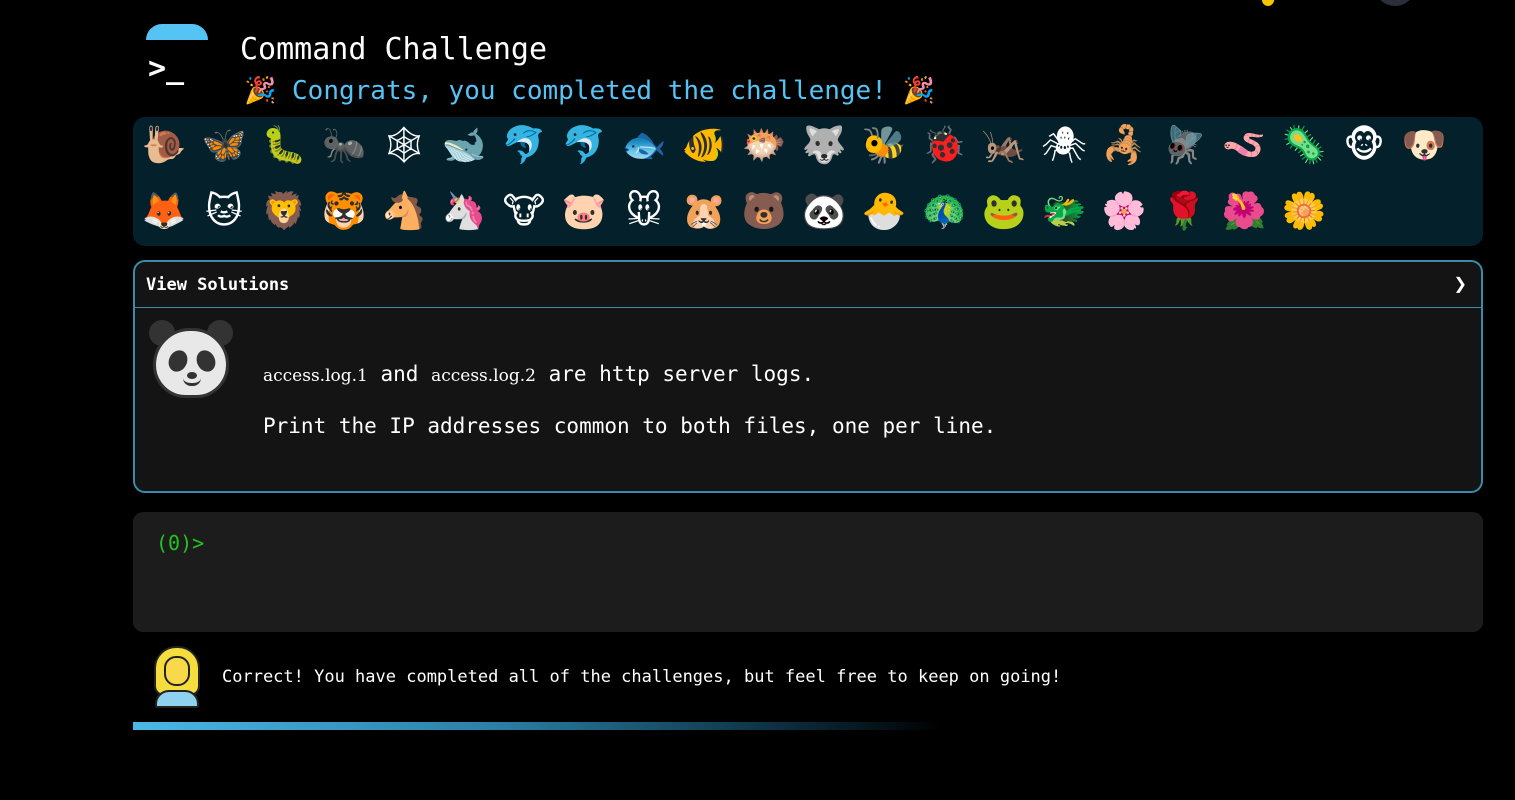 The width and height of the screenshot is (1515, 800). I want to click on challenge-animal-icon: 🐻, so click(764, 212).